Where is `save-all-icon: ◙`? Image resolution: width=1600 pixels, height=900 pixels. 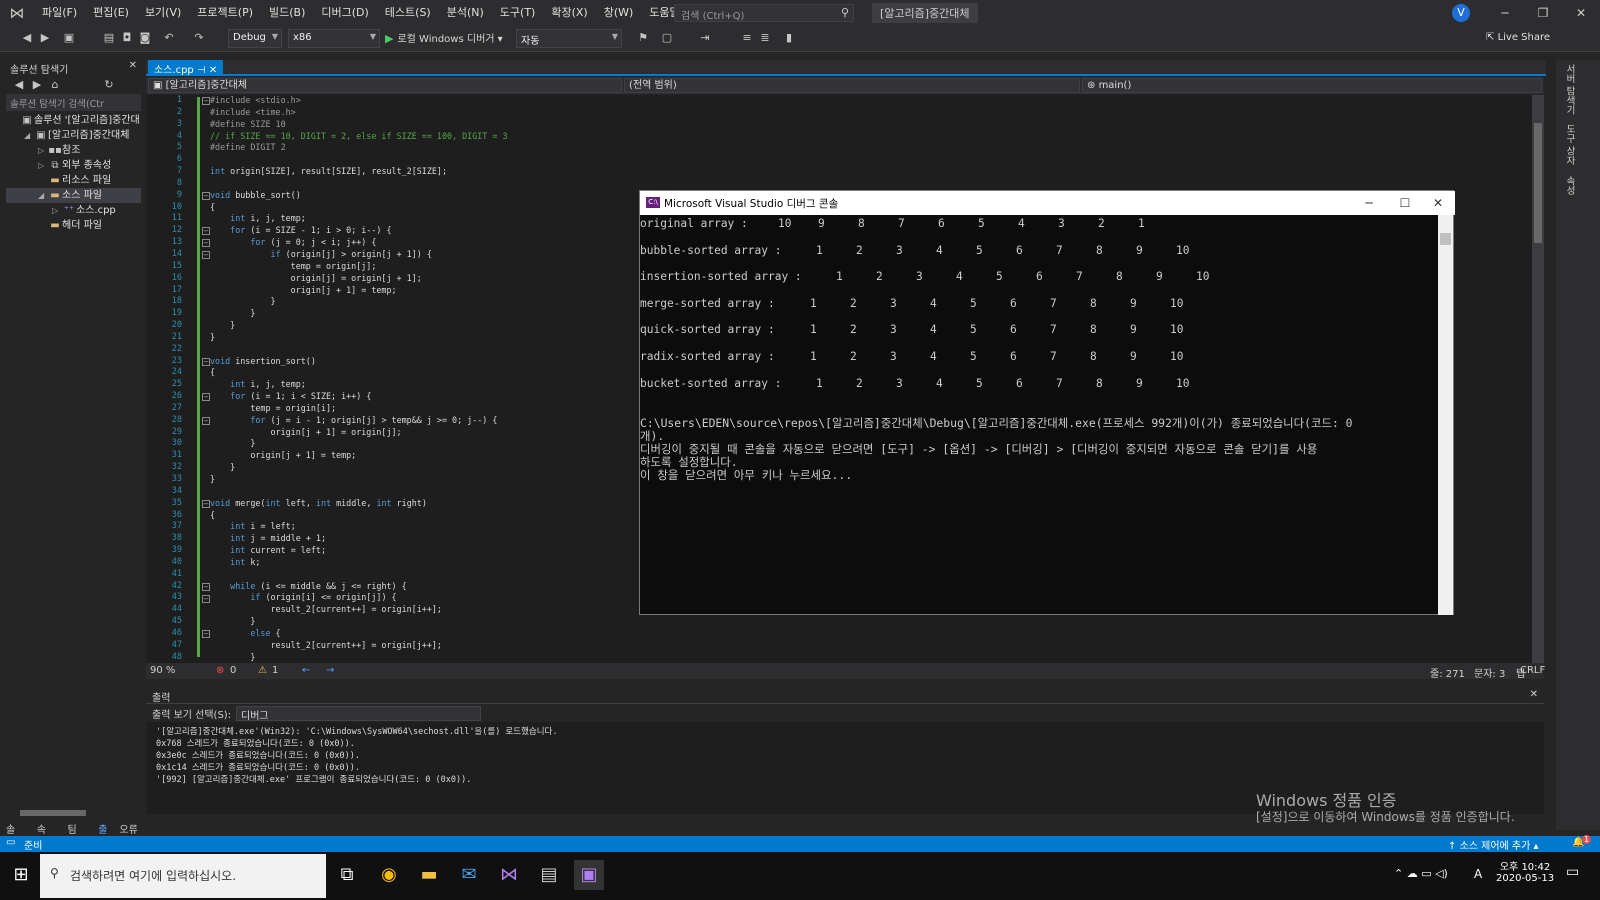
save-all-icon: ◙ is located at coordinates (145, 38).